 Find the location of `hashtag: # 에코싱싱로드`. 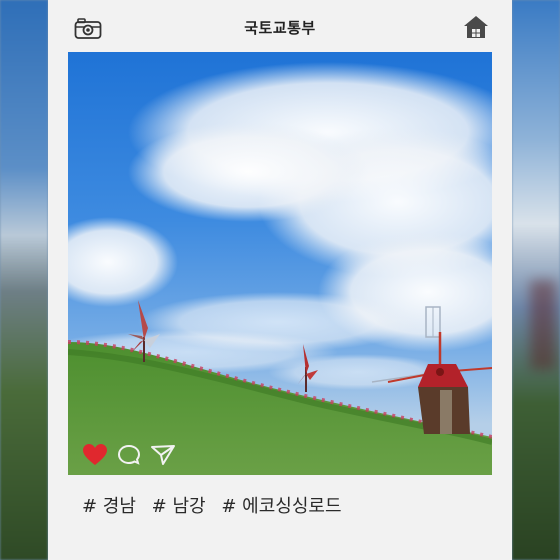

hashtag: # 에코싱싱로드 is located at coordinates (281, 506).